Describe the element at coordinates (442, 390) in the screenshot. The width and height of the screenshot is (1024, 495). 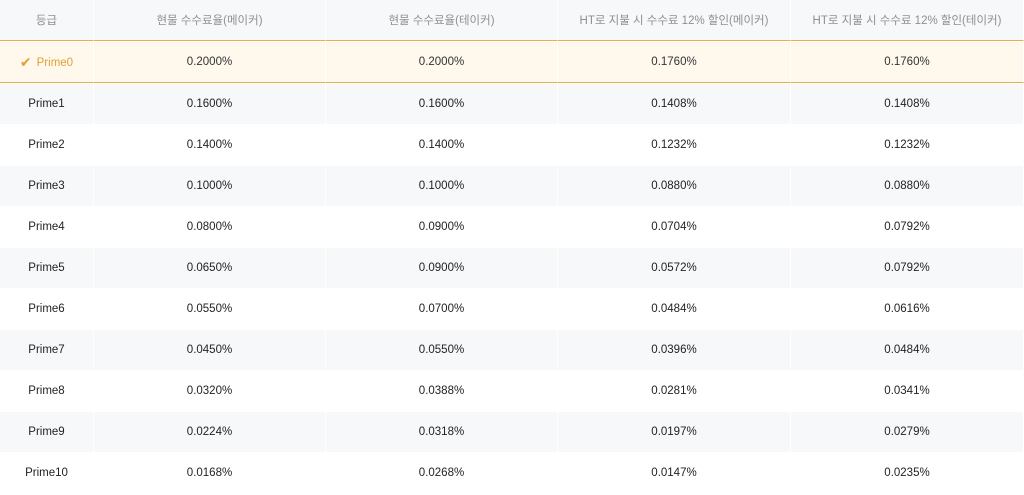
I see `spot-taker-cell: 0.0388%` at that location.